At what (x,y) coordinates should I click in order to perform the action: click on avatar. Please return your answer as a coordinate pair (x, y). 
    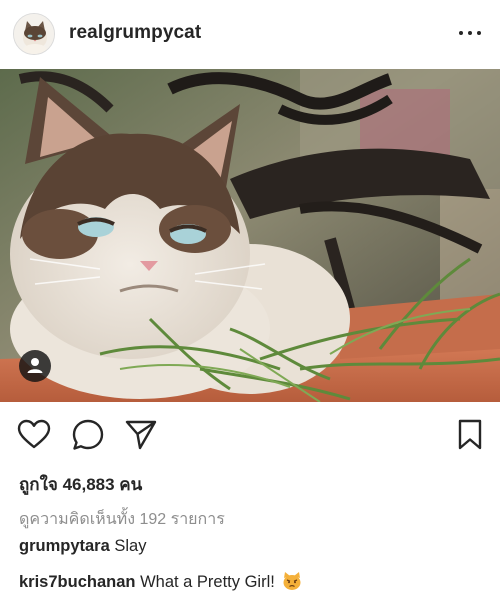
    Looking at the image, I should click on (34, 34).